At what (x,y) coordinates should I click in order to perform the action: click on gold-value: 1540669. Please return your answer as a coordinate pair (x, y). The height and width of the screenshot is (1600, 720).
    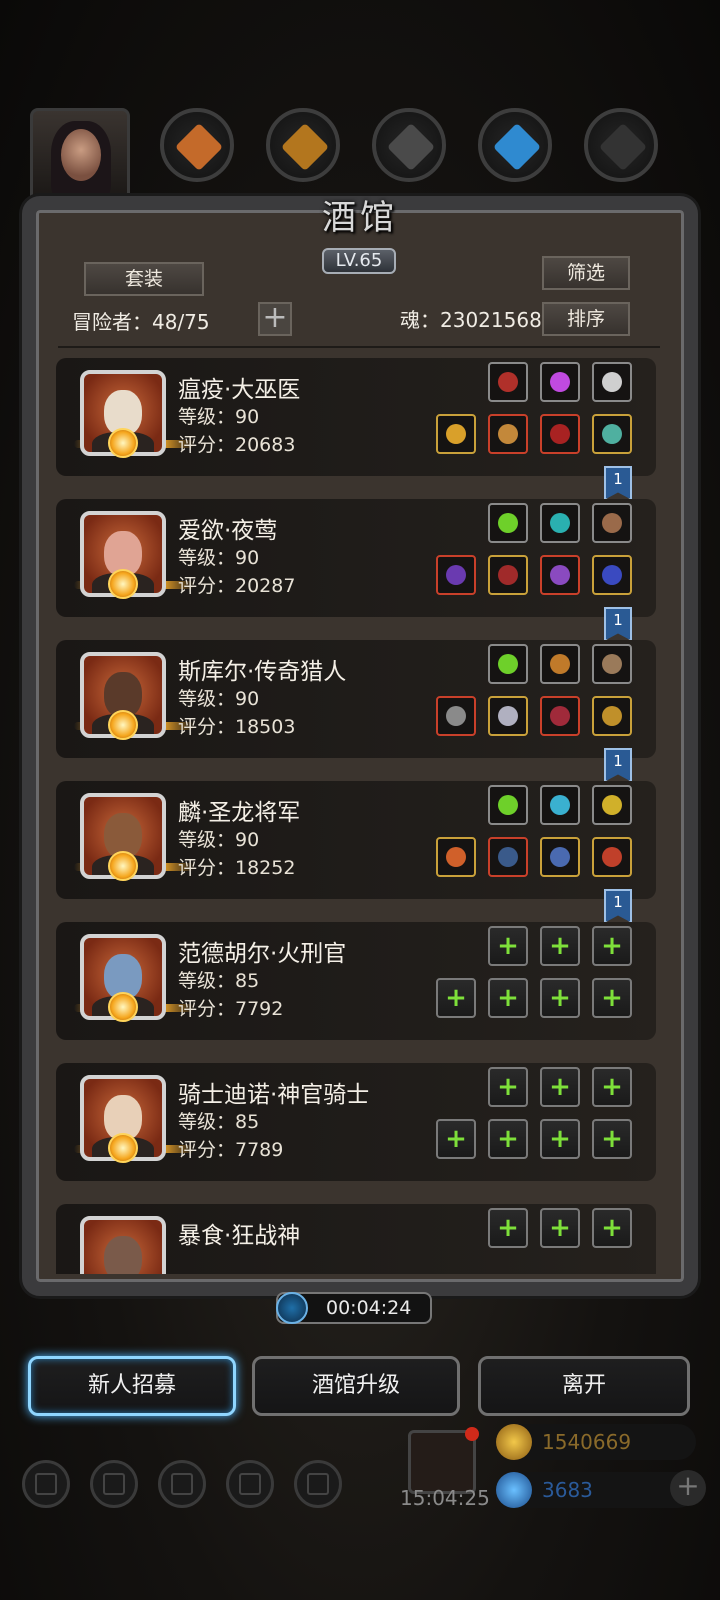
    Looking at the image, I should click on (587, 1442).